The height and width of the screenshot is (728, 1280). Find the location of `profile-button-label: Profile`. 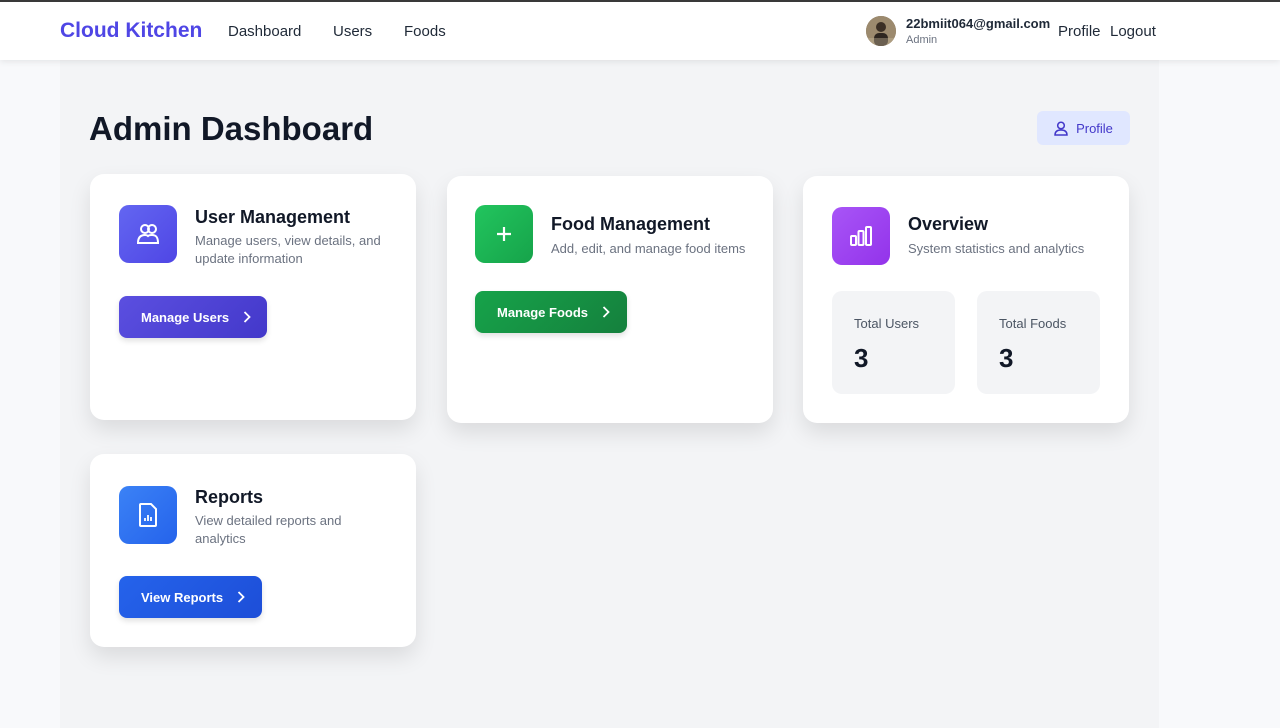

profile-button-label: Profile is located at coordinates (1094, 128).